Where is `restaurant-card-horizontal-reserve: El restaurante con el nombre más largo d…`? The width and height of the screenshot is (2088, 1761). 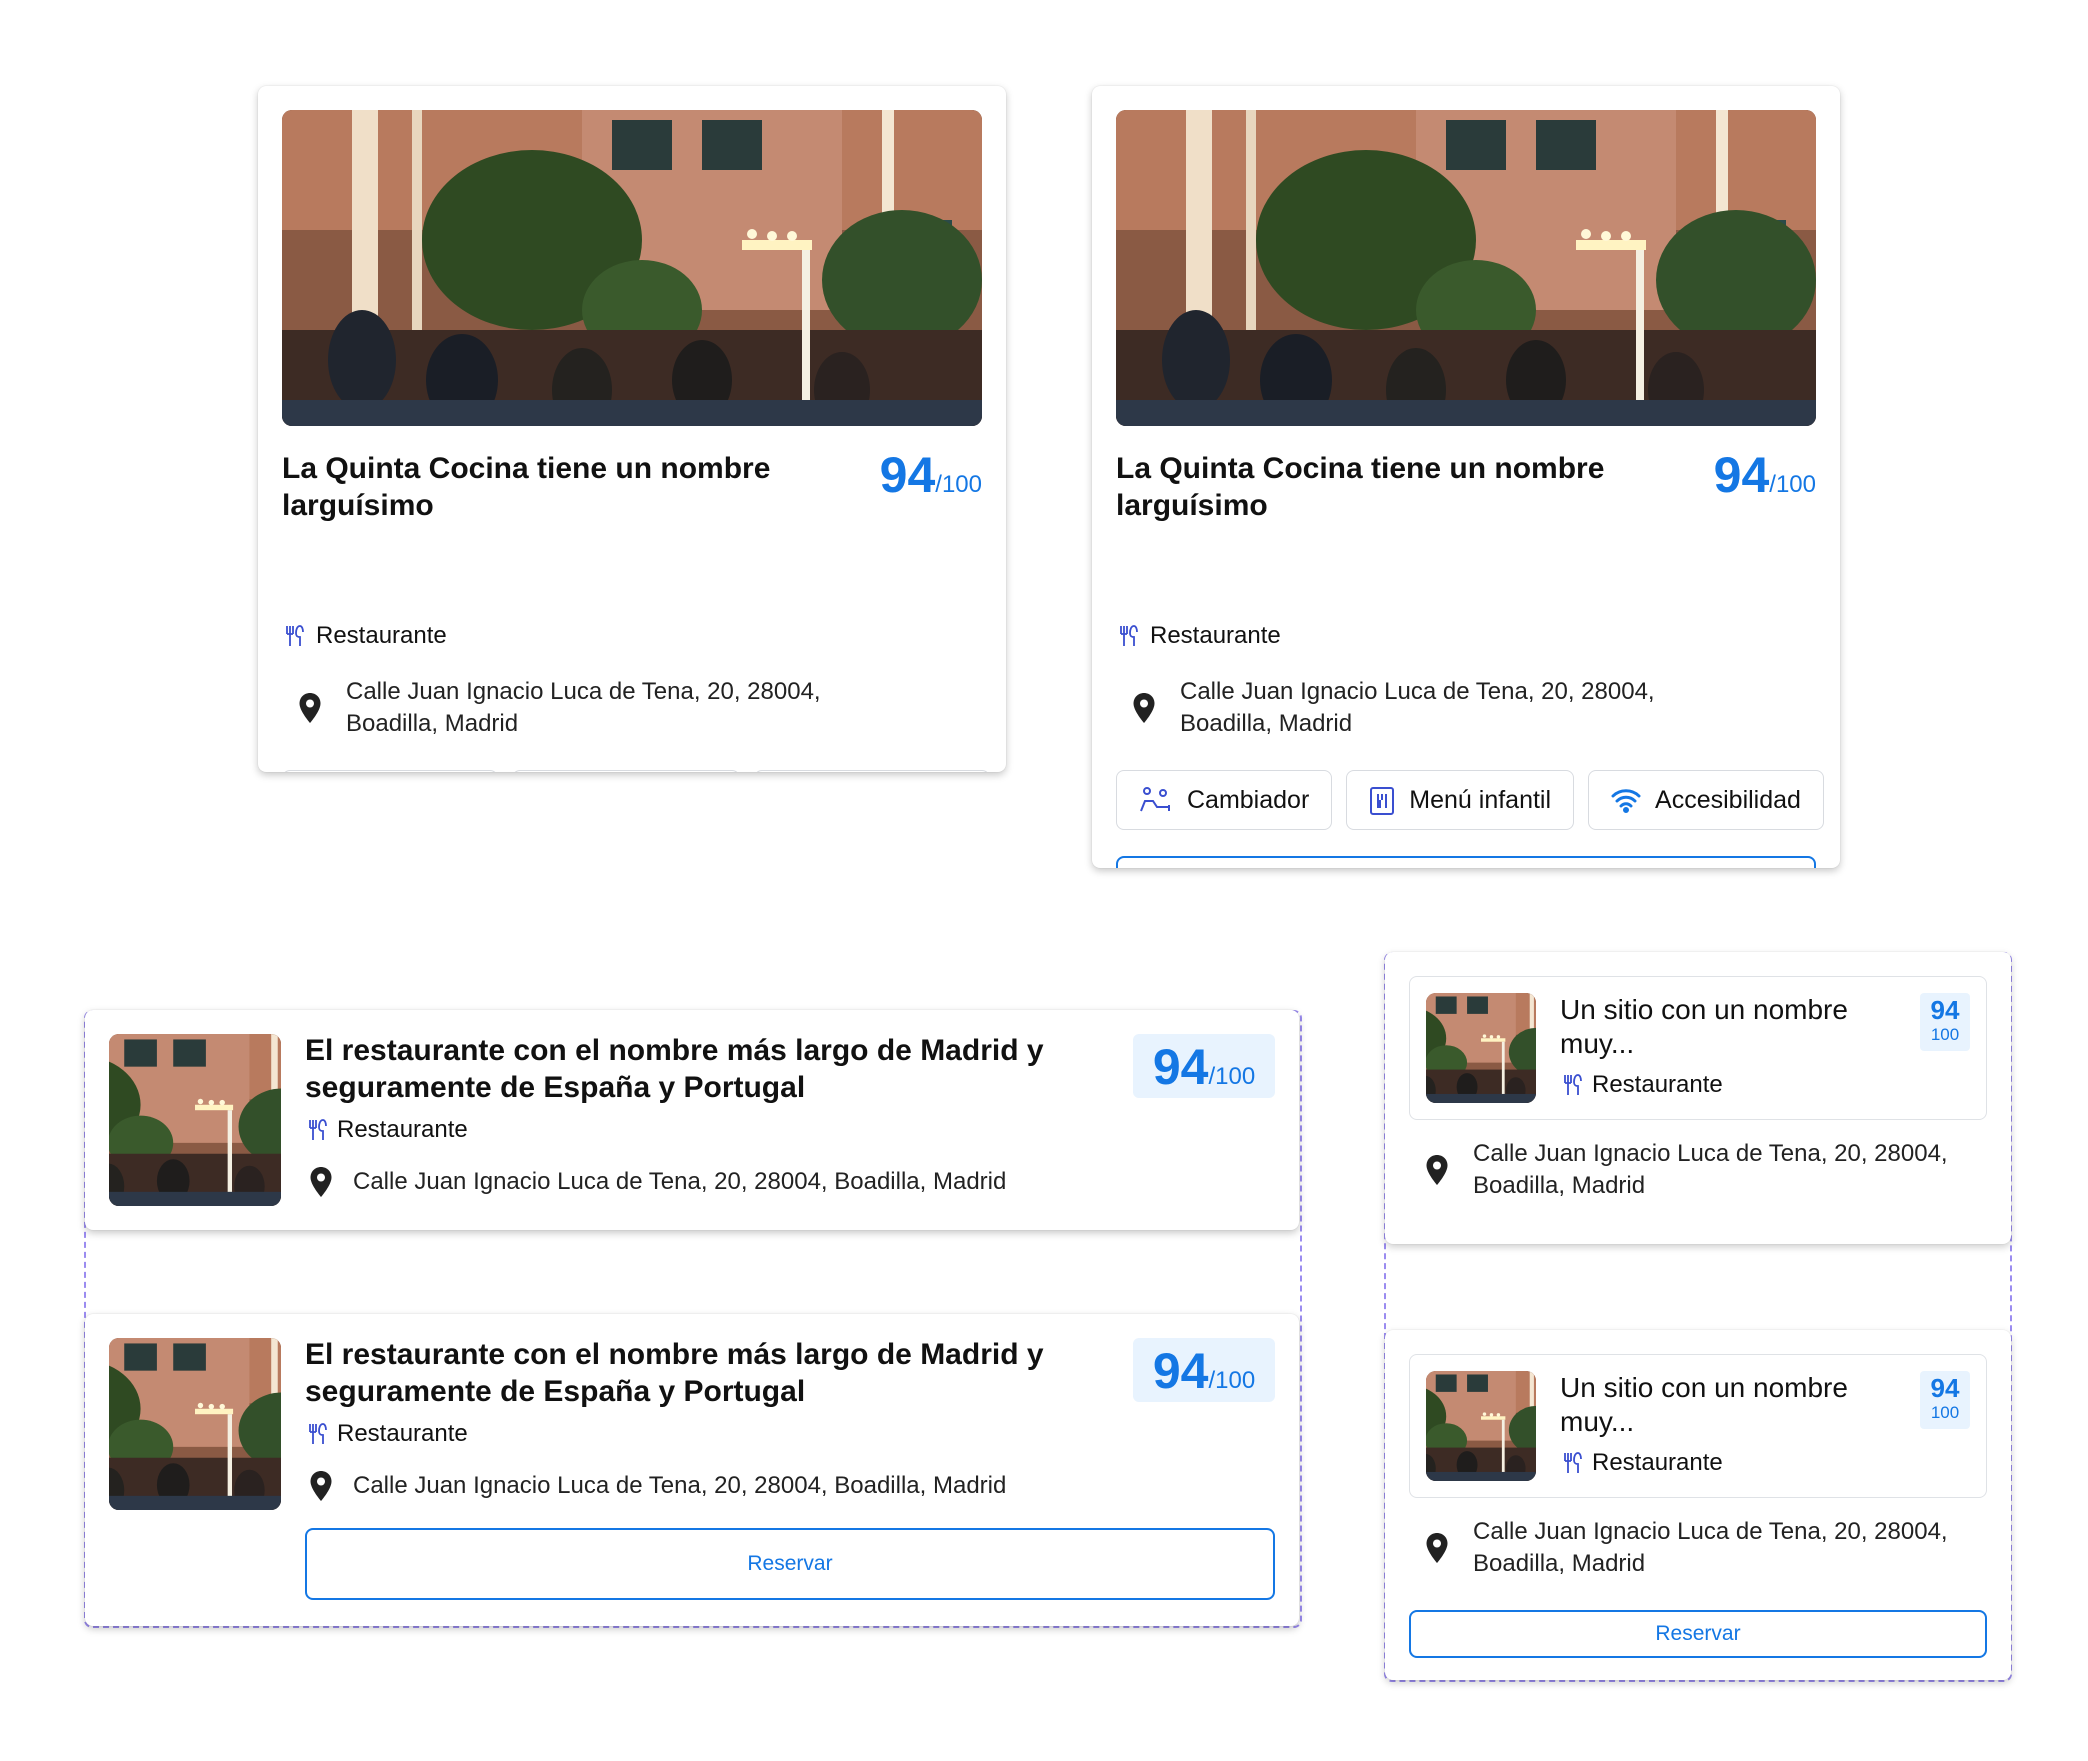 restaurant-card-horizontal-reserve: El restaurante con el nombre más largo d… is located at coordinates (692, 1470).